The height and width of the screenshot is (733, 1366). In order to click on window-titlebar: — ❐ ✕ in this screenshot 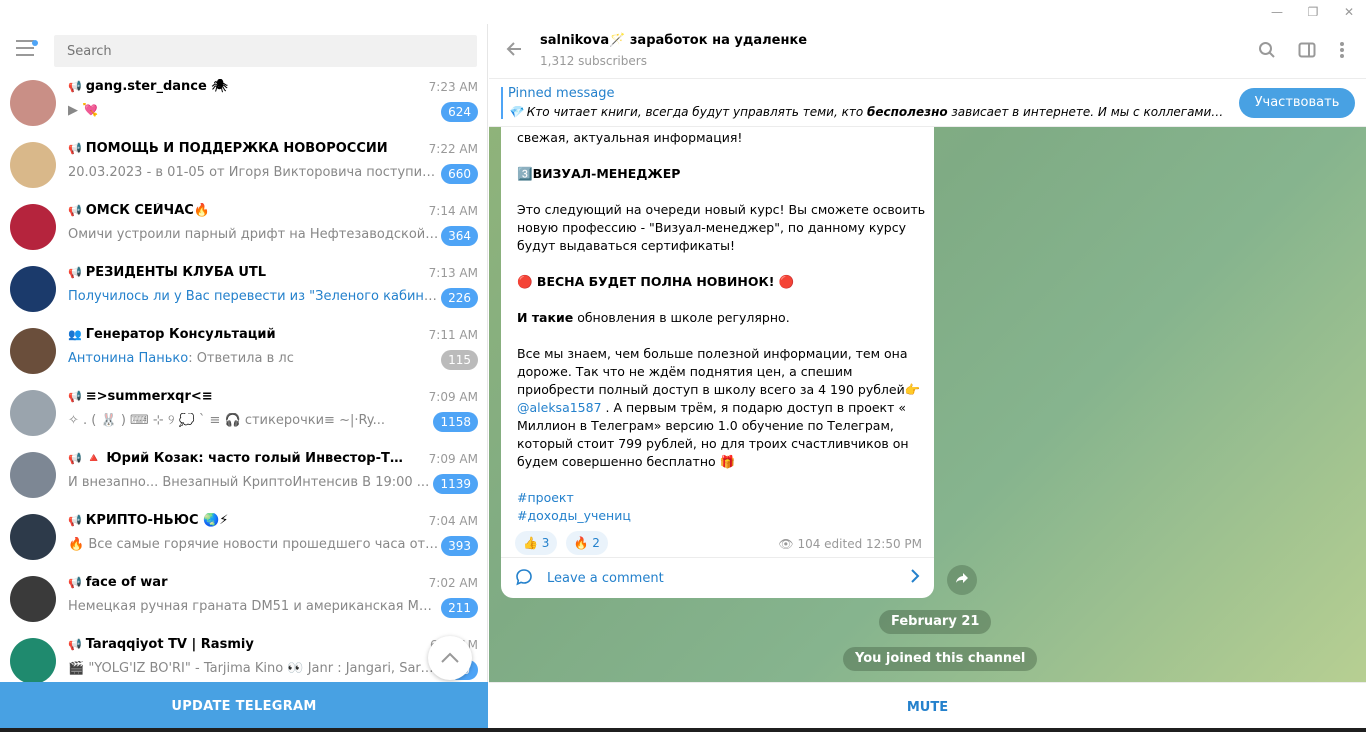, I will do `click(683, 12)`.